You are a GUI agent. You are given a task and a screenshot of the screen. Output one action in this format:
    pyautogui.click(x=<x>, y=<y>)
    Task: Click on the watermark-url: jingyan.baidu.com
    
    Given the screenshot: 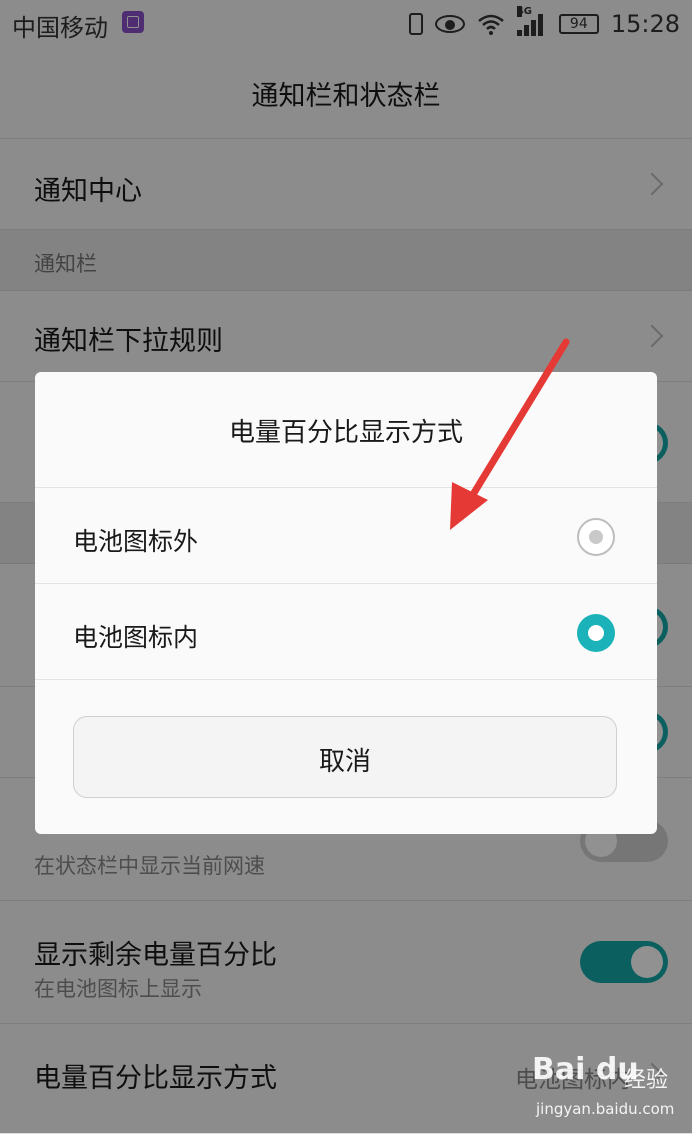 What is the action you would take?
    pyautogui.click(x=605, y=1109)
    